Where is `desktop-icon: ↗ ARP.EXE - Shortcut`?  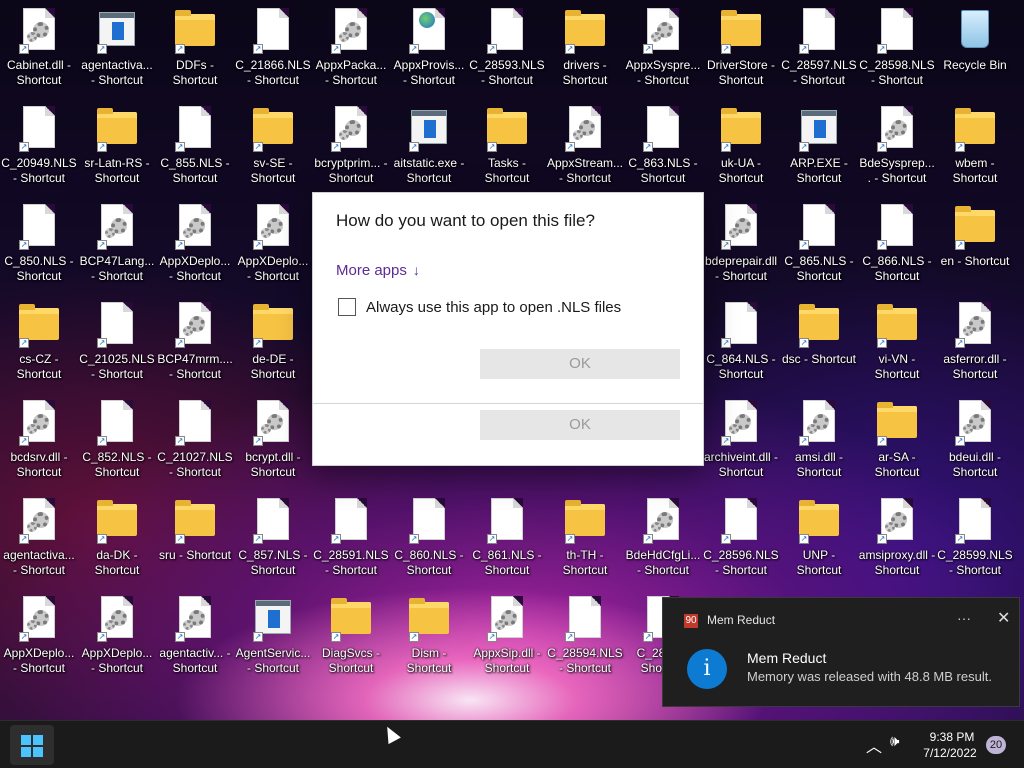 desktop-icon: ↗ ARP.EXE - Shortcut is located at coordinates (819, 146).